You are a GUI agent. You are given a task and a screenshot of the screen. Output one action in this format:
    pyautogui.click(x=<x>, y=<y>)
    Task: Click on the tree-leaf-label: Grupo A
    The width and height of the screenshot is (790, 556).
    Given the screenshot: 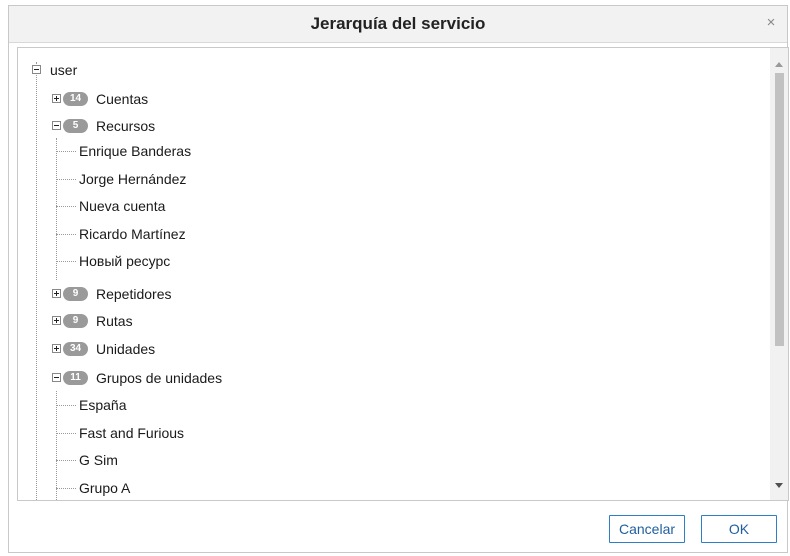 What is the action you would take?
    pyautogui.click(x=105, y=488)
    